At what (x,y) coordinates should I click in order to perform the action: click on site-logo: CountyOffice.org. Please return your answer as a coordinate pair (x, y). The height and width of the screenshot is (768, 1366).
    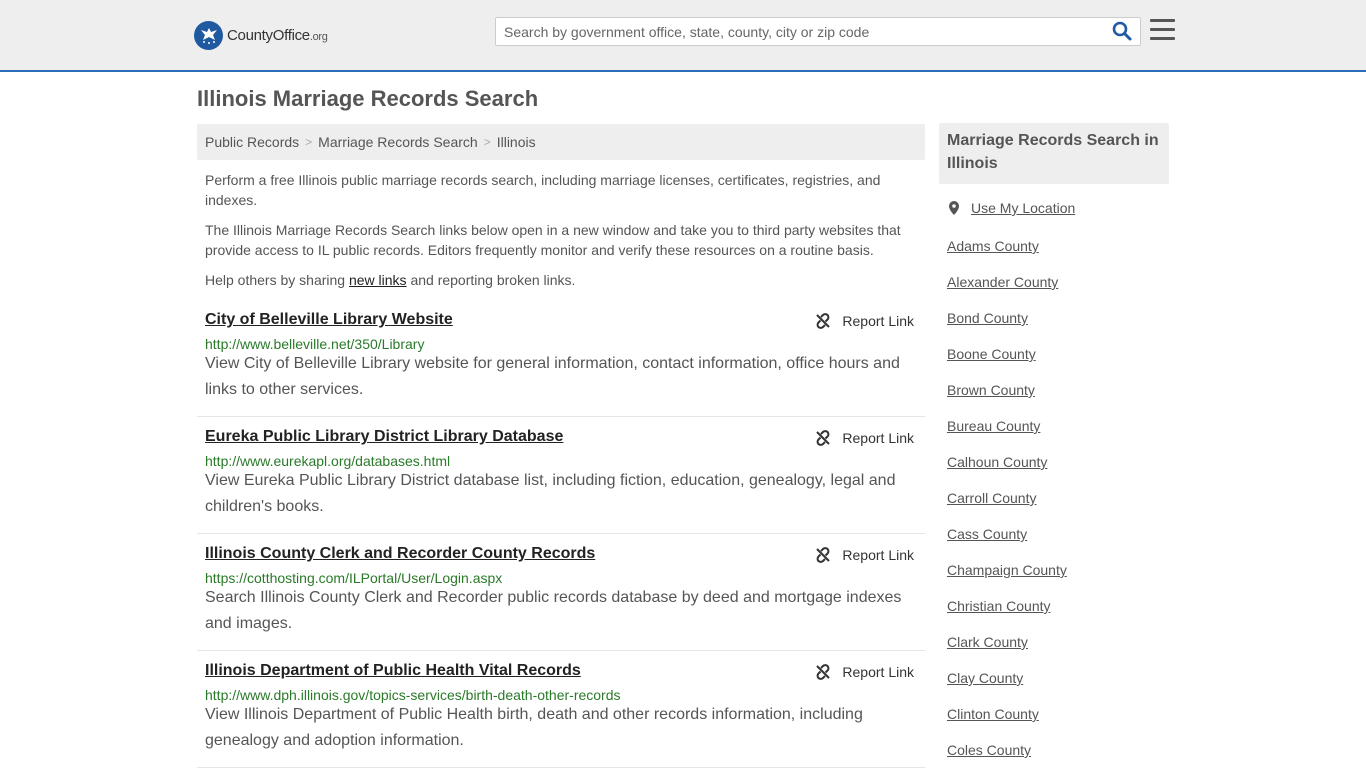
    Looking at the image, I should click on (261, 35).